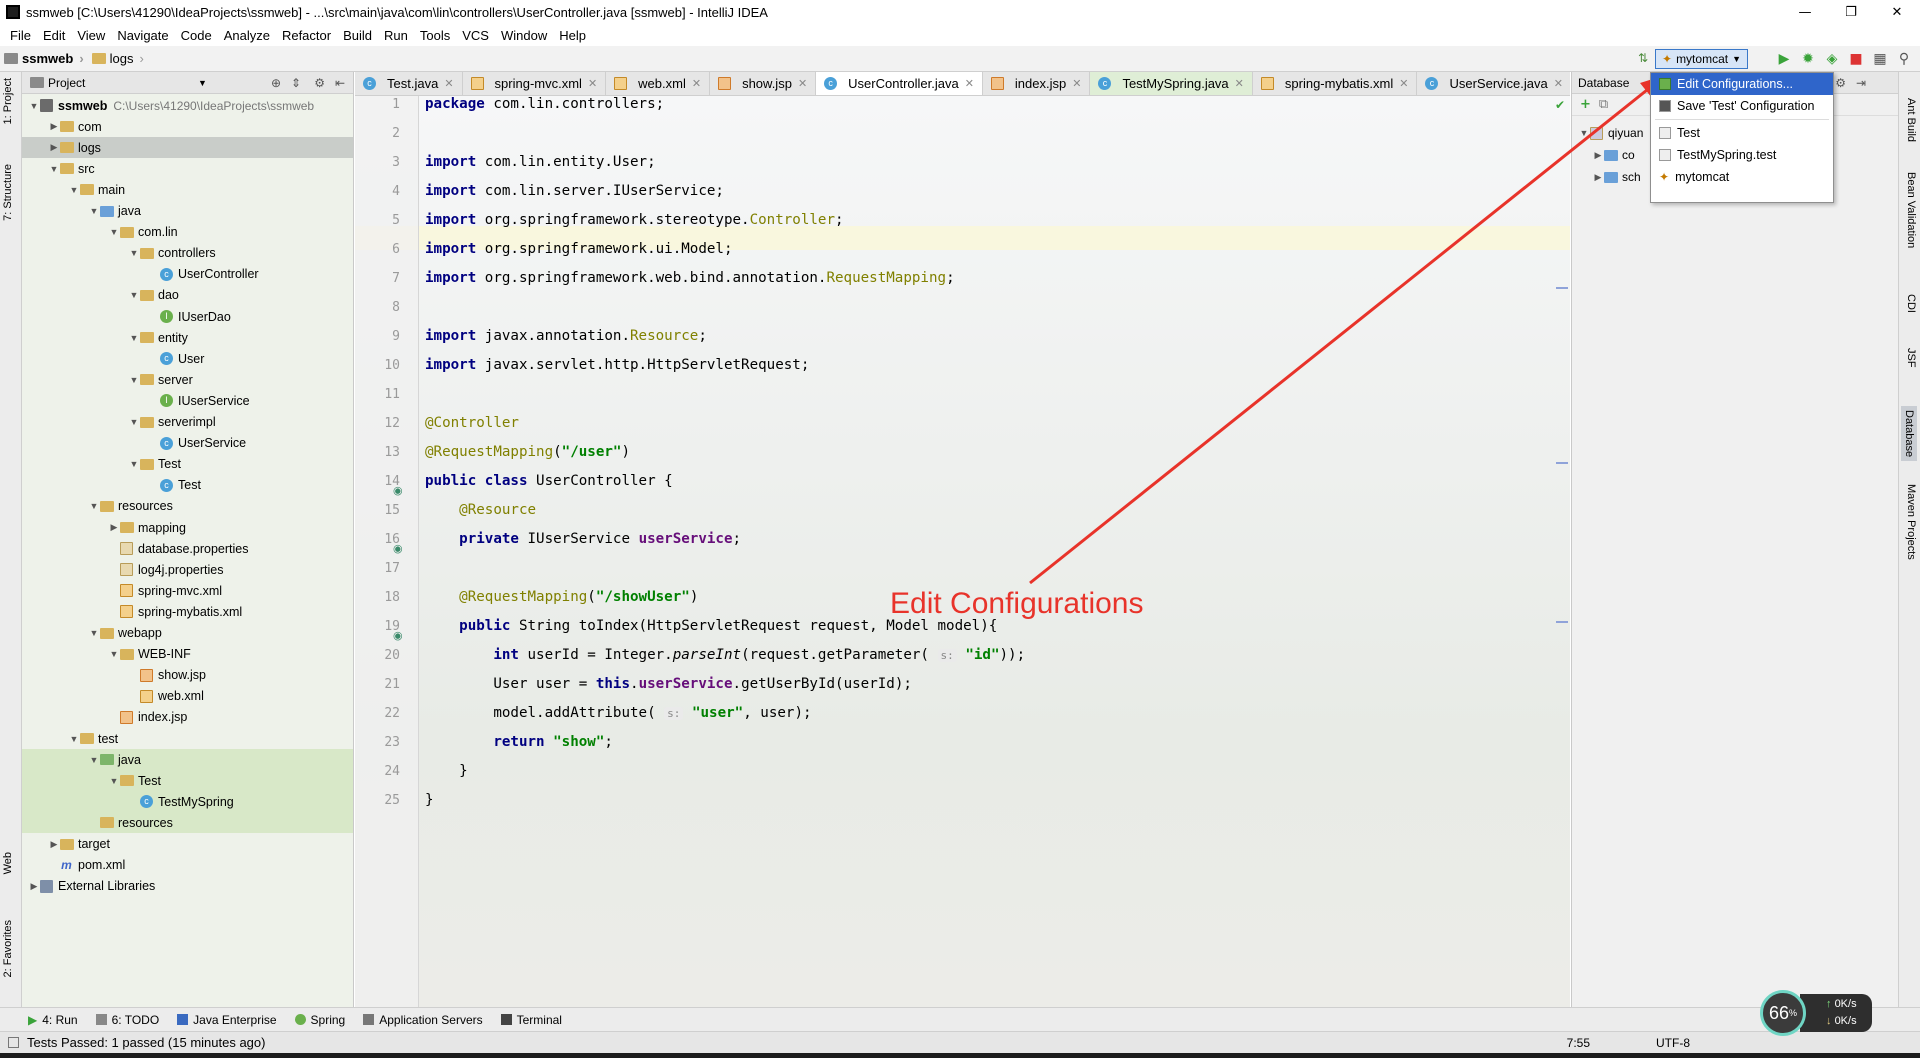 This screenshot has height=1058, width=1920. Describe the element at coordinates (1742, 133) in the screenshot. I see `menu-item-test: Test` at that location.